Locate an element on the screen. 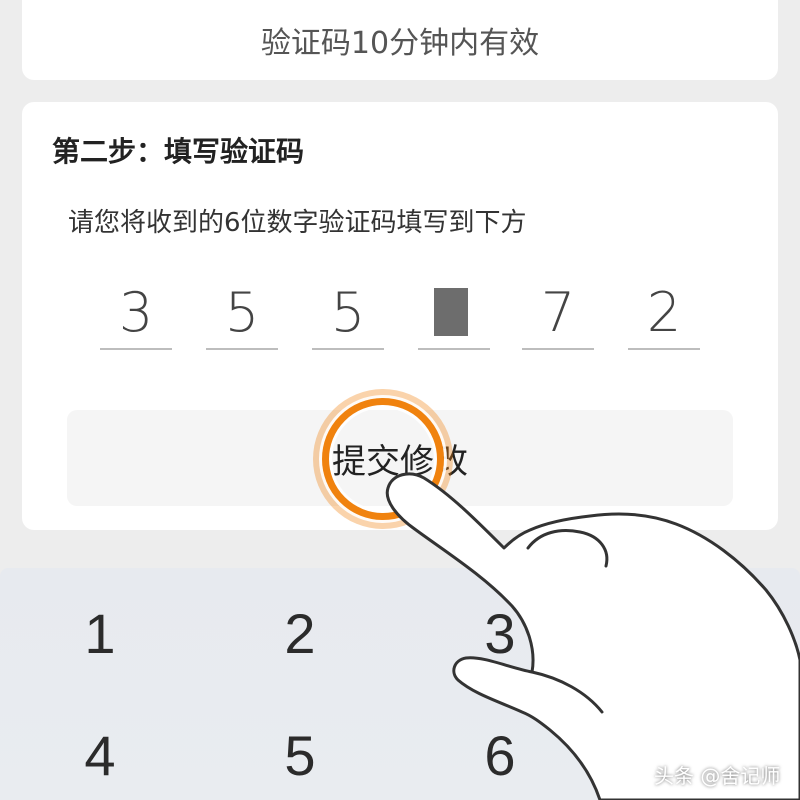  key-5: 5 is located at coordinates (300, 755).